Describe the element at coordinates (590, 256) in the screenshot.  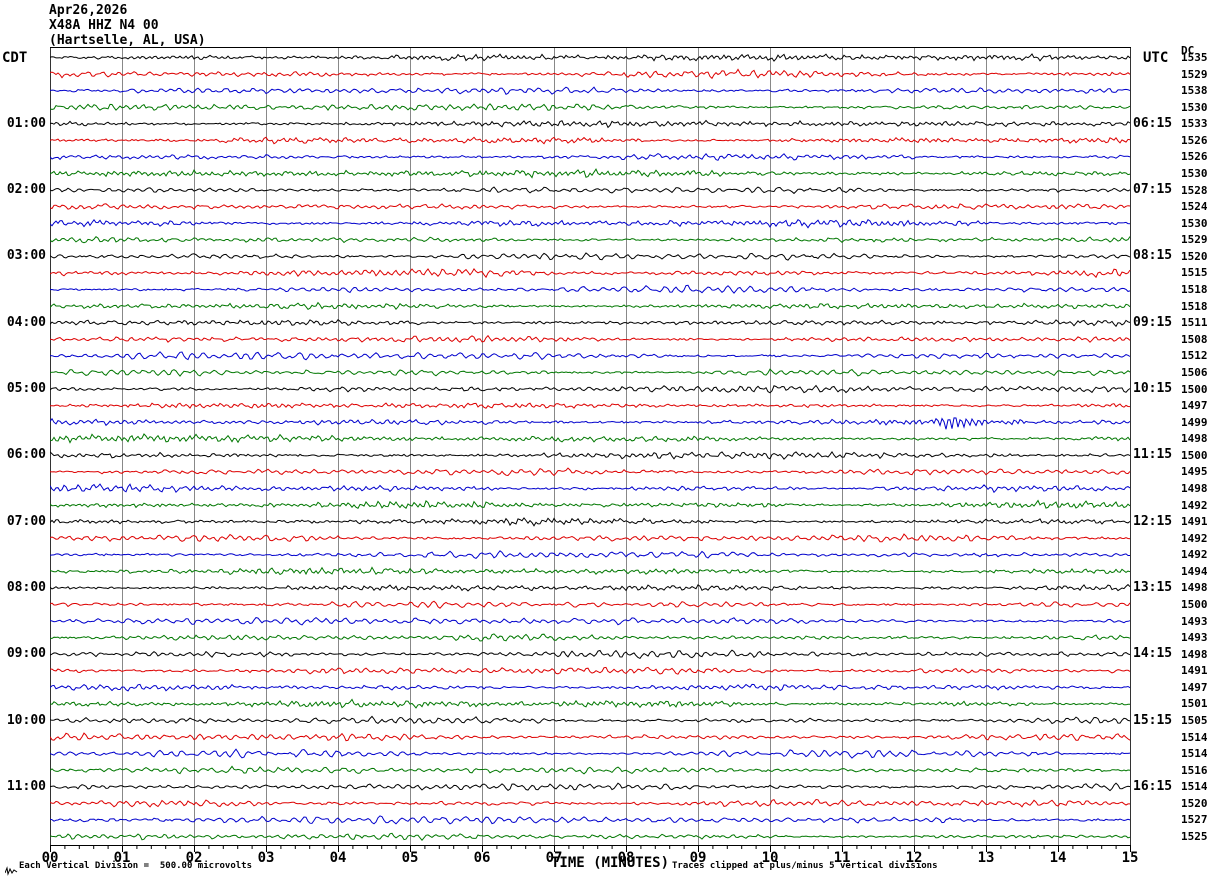
I see `seismo-trace-0300-black` at that location.